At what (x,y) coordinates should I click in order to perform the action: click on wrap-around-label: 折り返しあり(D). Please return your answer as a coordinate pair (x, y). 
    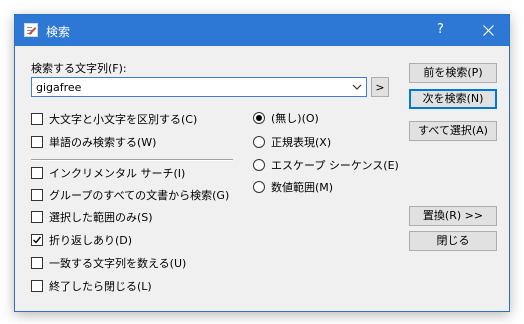
    Looking at the image, I should click on (91, 240).